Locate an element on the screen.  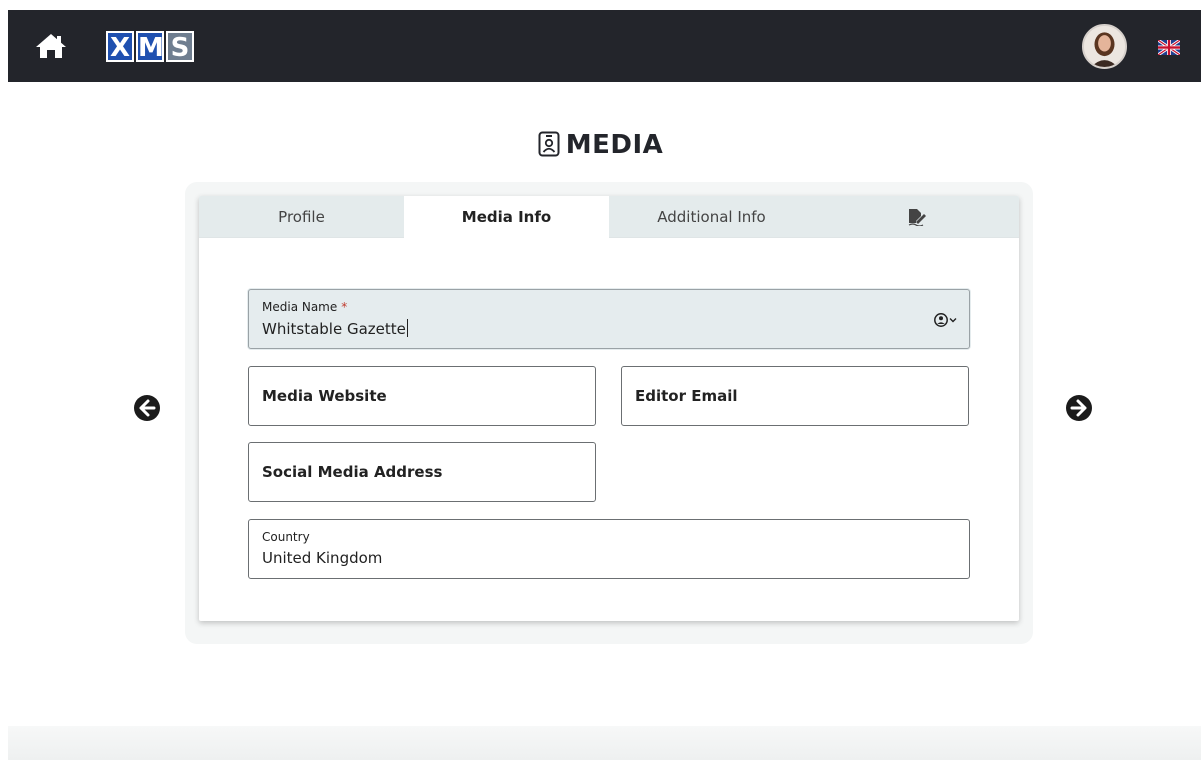
home-icon is located at coordinates (51, 46).